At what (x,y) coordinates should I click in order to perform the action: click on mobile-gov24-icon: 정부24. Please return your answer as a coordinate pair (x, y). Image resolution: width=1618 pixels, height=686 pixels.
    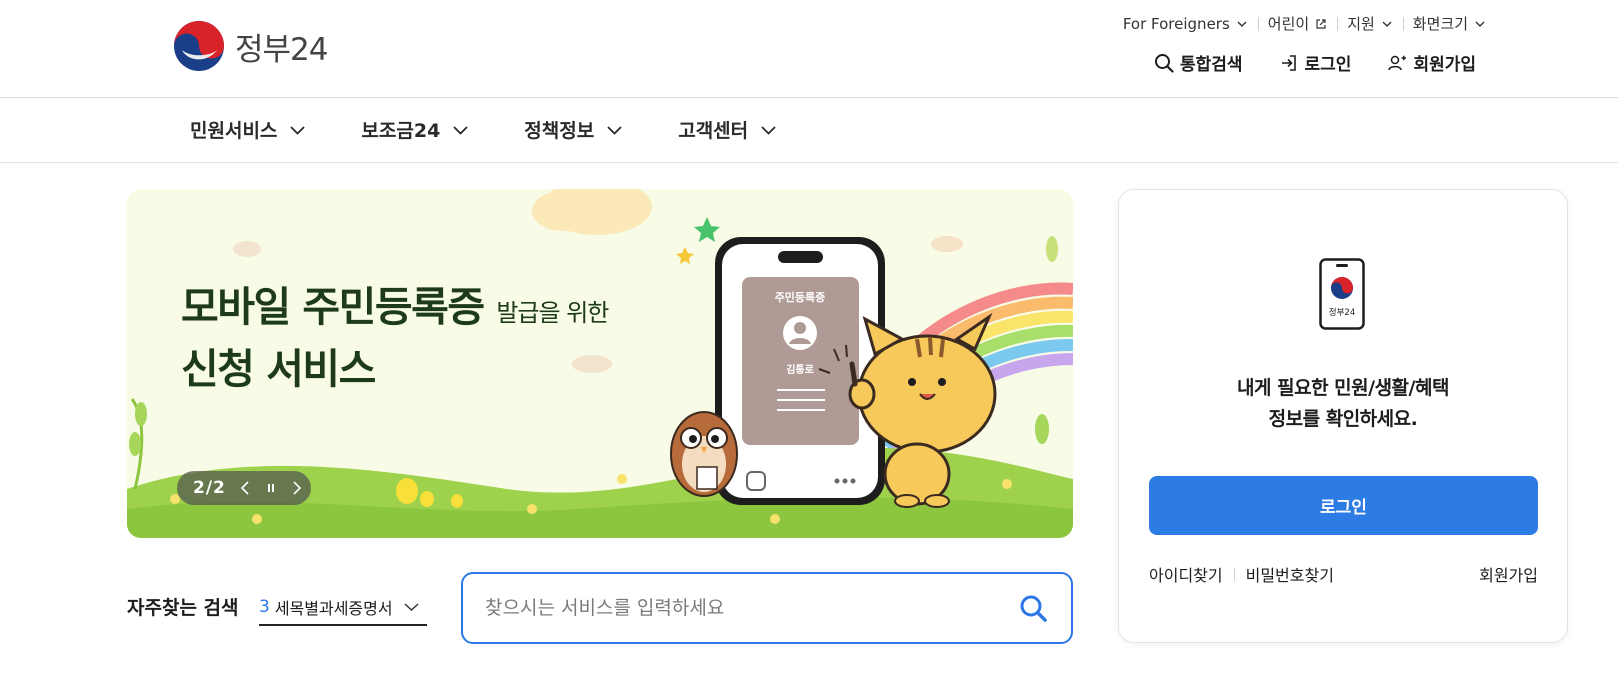
    Looking at the image, I should click on (1342, 294).